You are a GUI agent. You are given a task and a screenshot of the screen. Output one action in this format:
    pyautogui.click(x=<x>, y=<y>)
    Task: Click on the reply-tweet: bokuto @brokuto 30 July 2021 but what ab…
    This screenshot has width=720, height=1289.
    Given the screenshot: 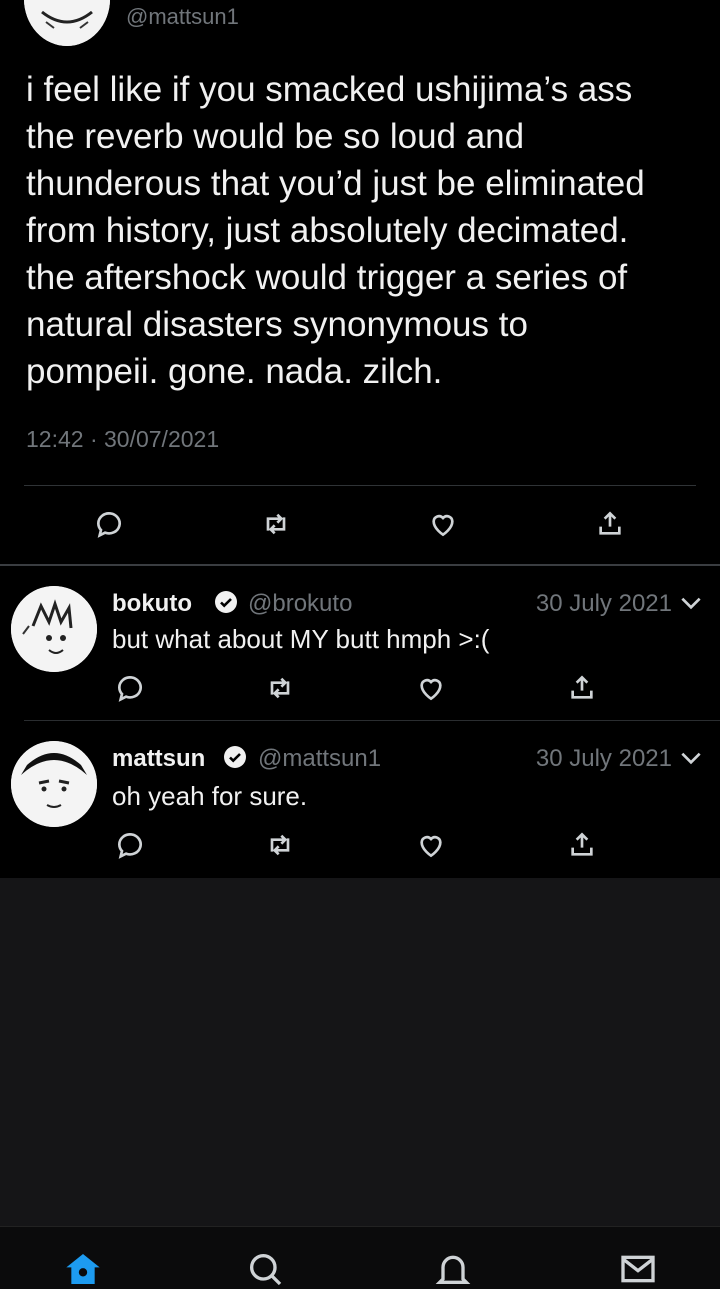 What is the action you would take?
    pyautogui.click(x=360, y=643)
    